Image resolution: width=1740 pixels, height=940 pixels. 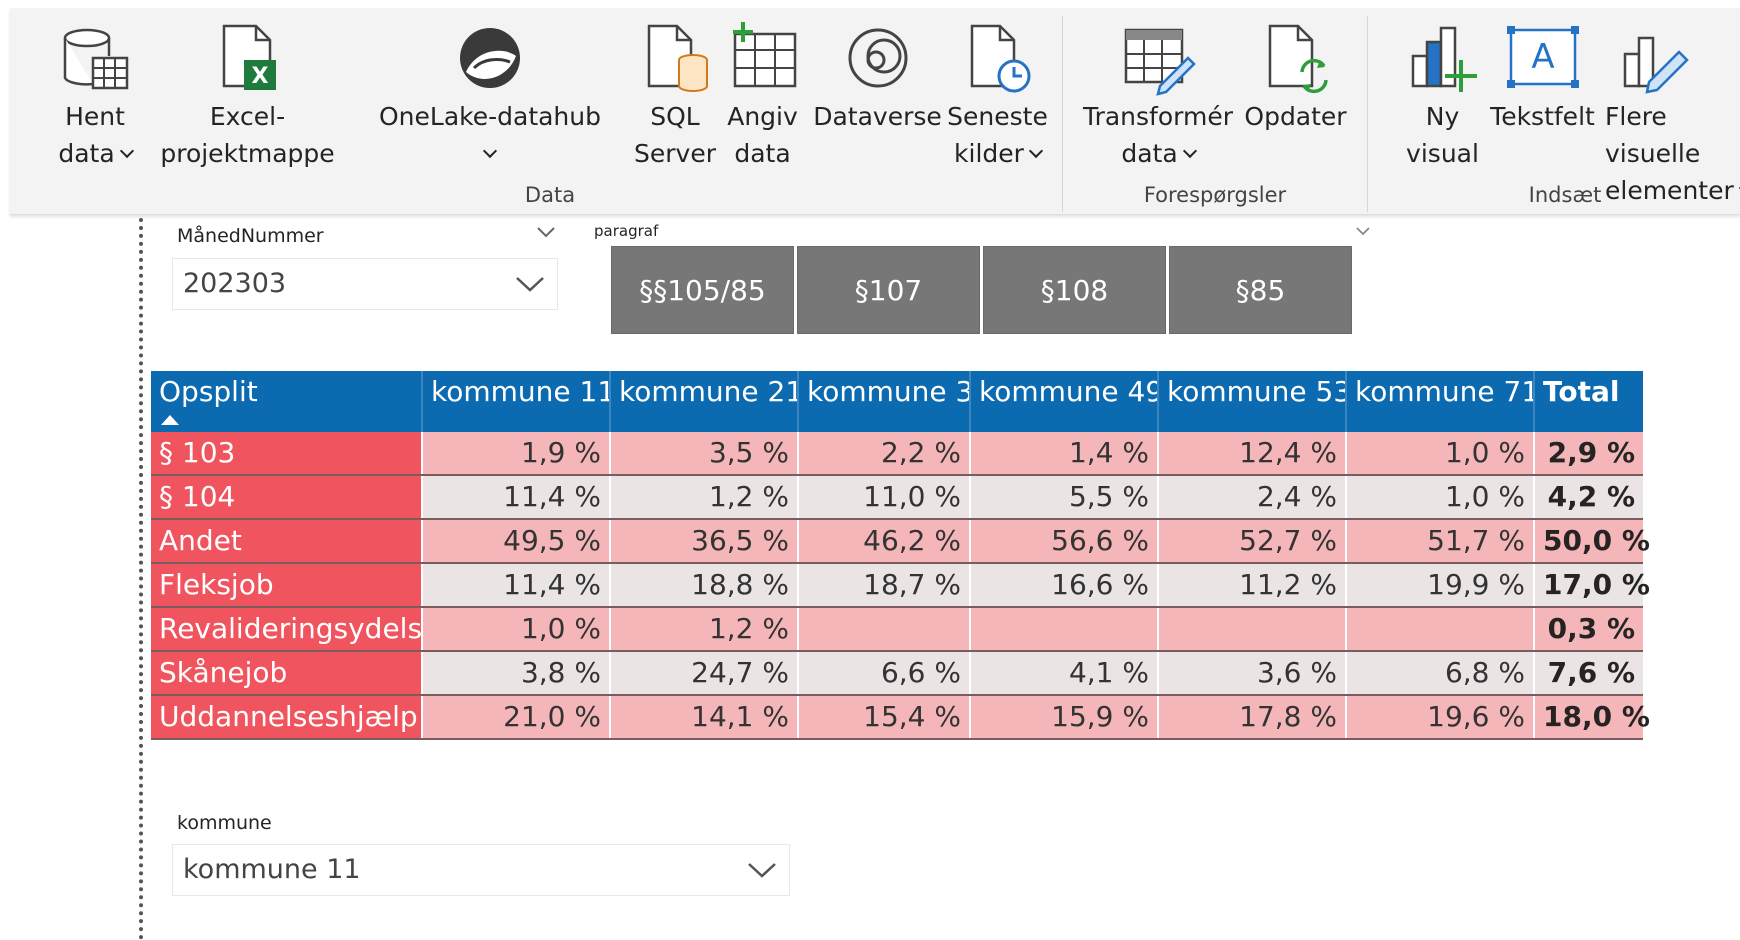 What do you see at coordinates (1253, 497) in the screenshot?
I see `table-cell: 2,4 %` at bounding box center [1253, 497].